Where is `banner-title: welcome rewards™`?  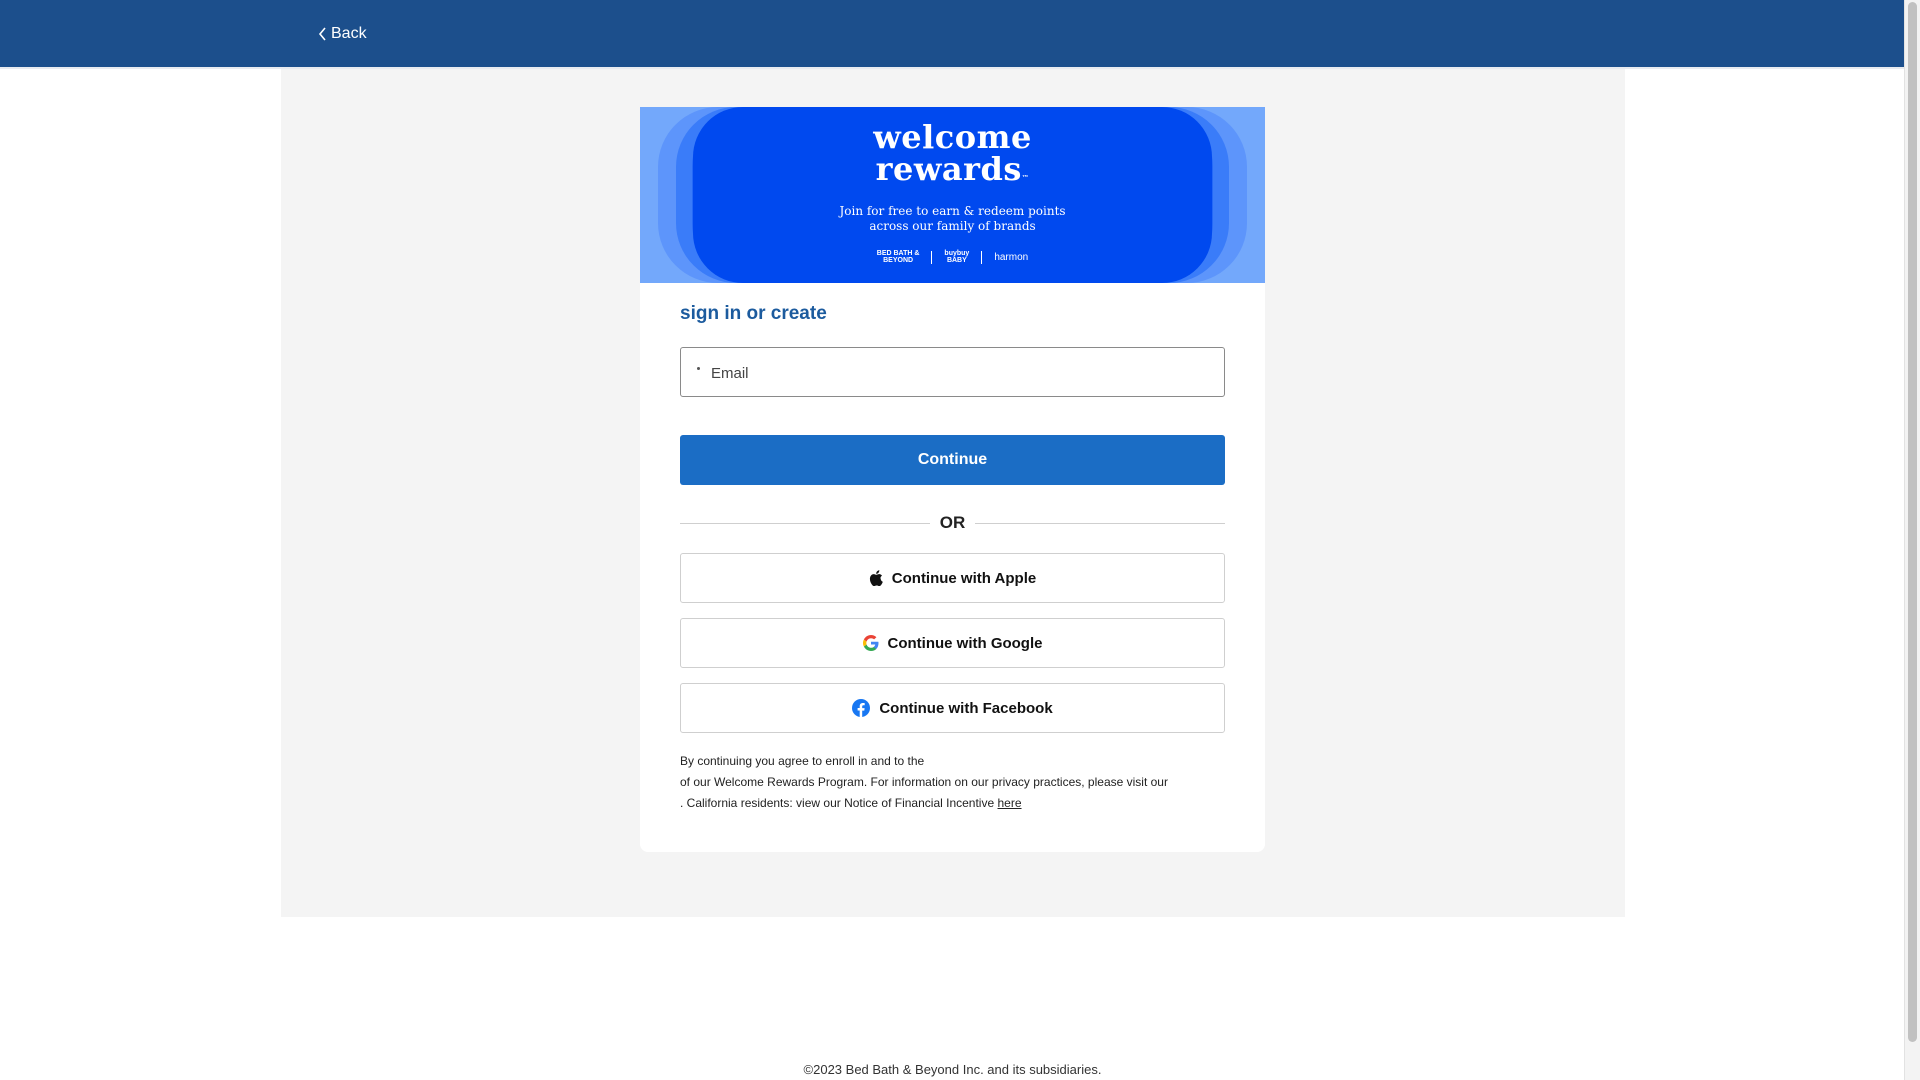
banner-title: welcome rewards™ is located at coordinates (952, 153).